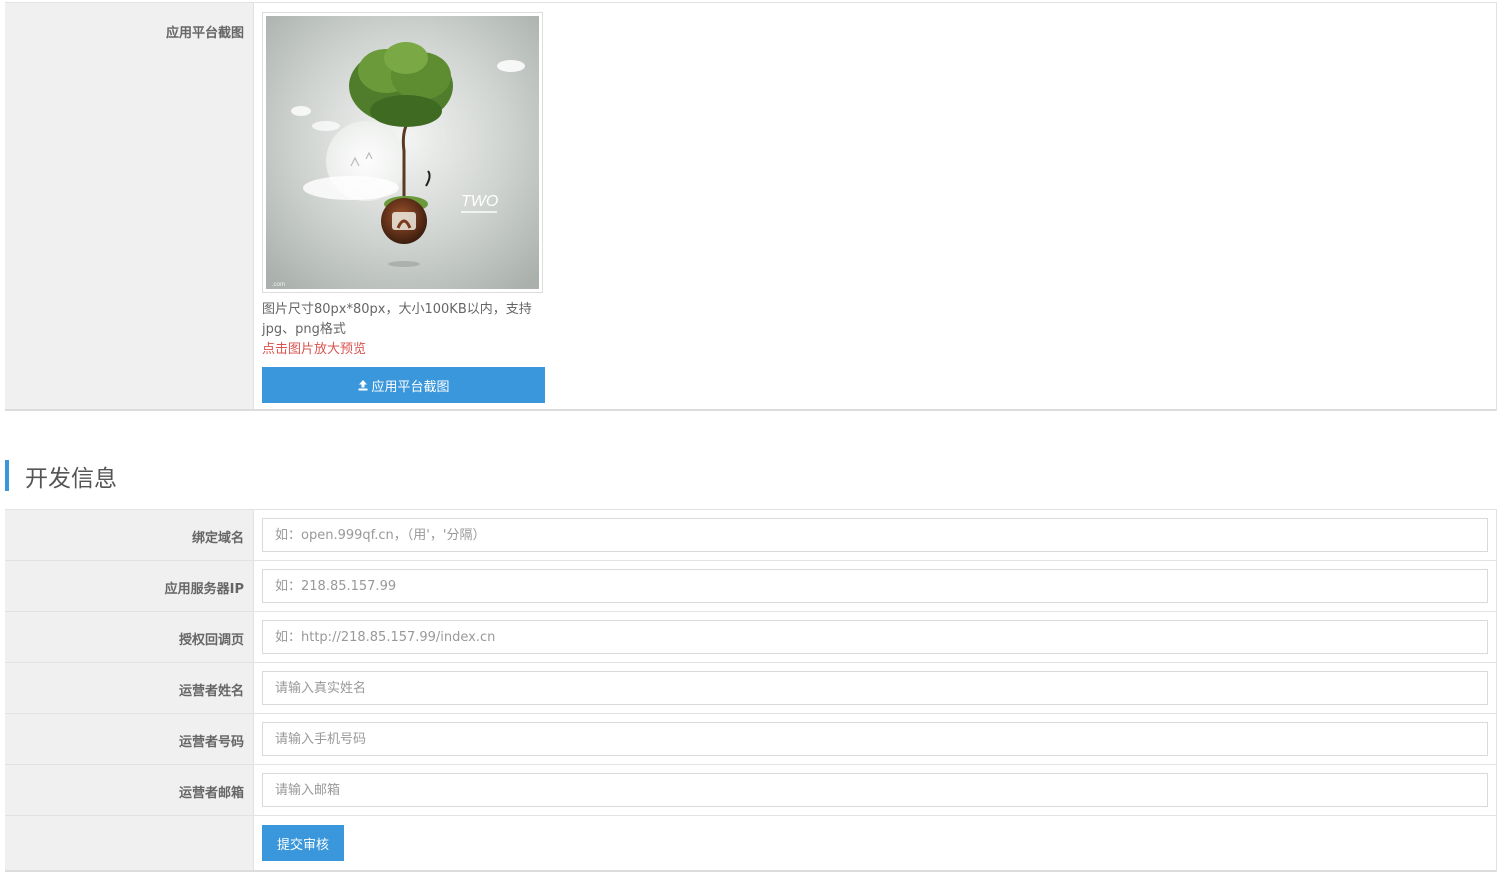  I want to click on operator-name-input, so click(875, 688).